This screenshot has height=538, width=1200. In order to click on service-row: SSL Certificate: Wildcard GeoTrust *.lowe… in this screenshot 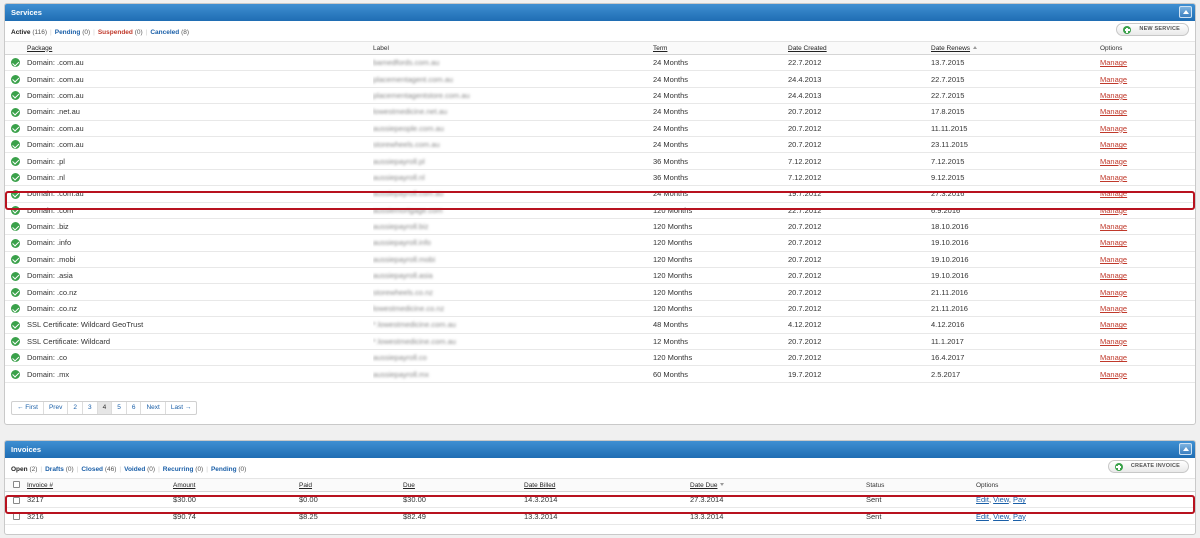, I will do `click(600, 325)`.